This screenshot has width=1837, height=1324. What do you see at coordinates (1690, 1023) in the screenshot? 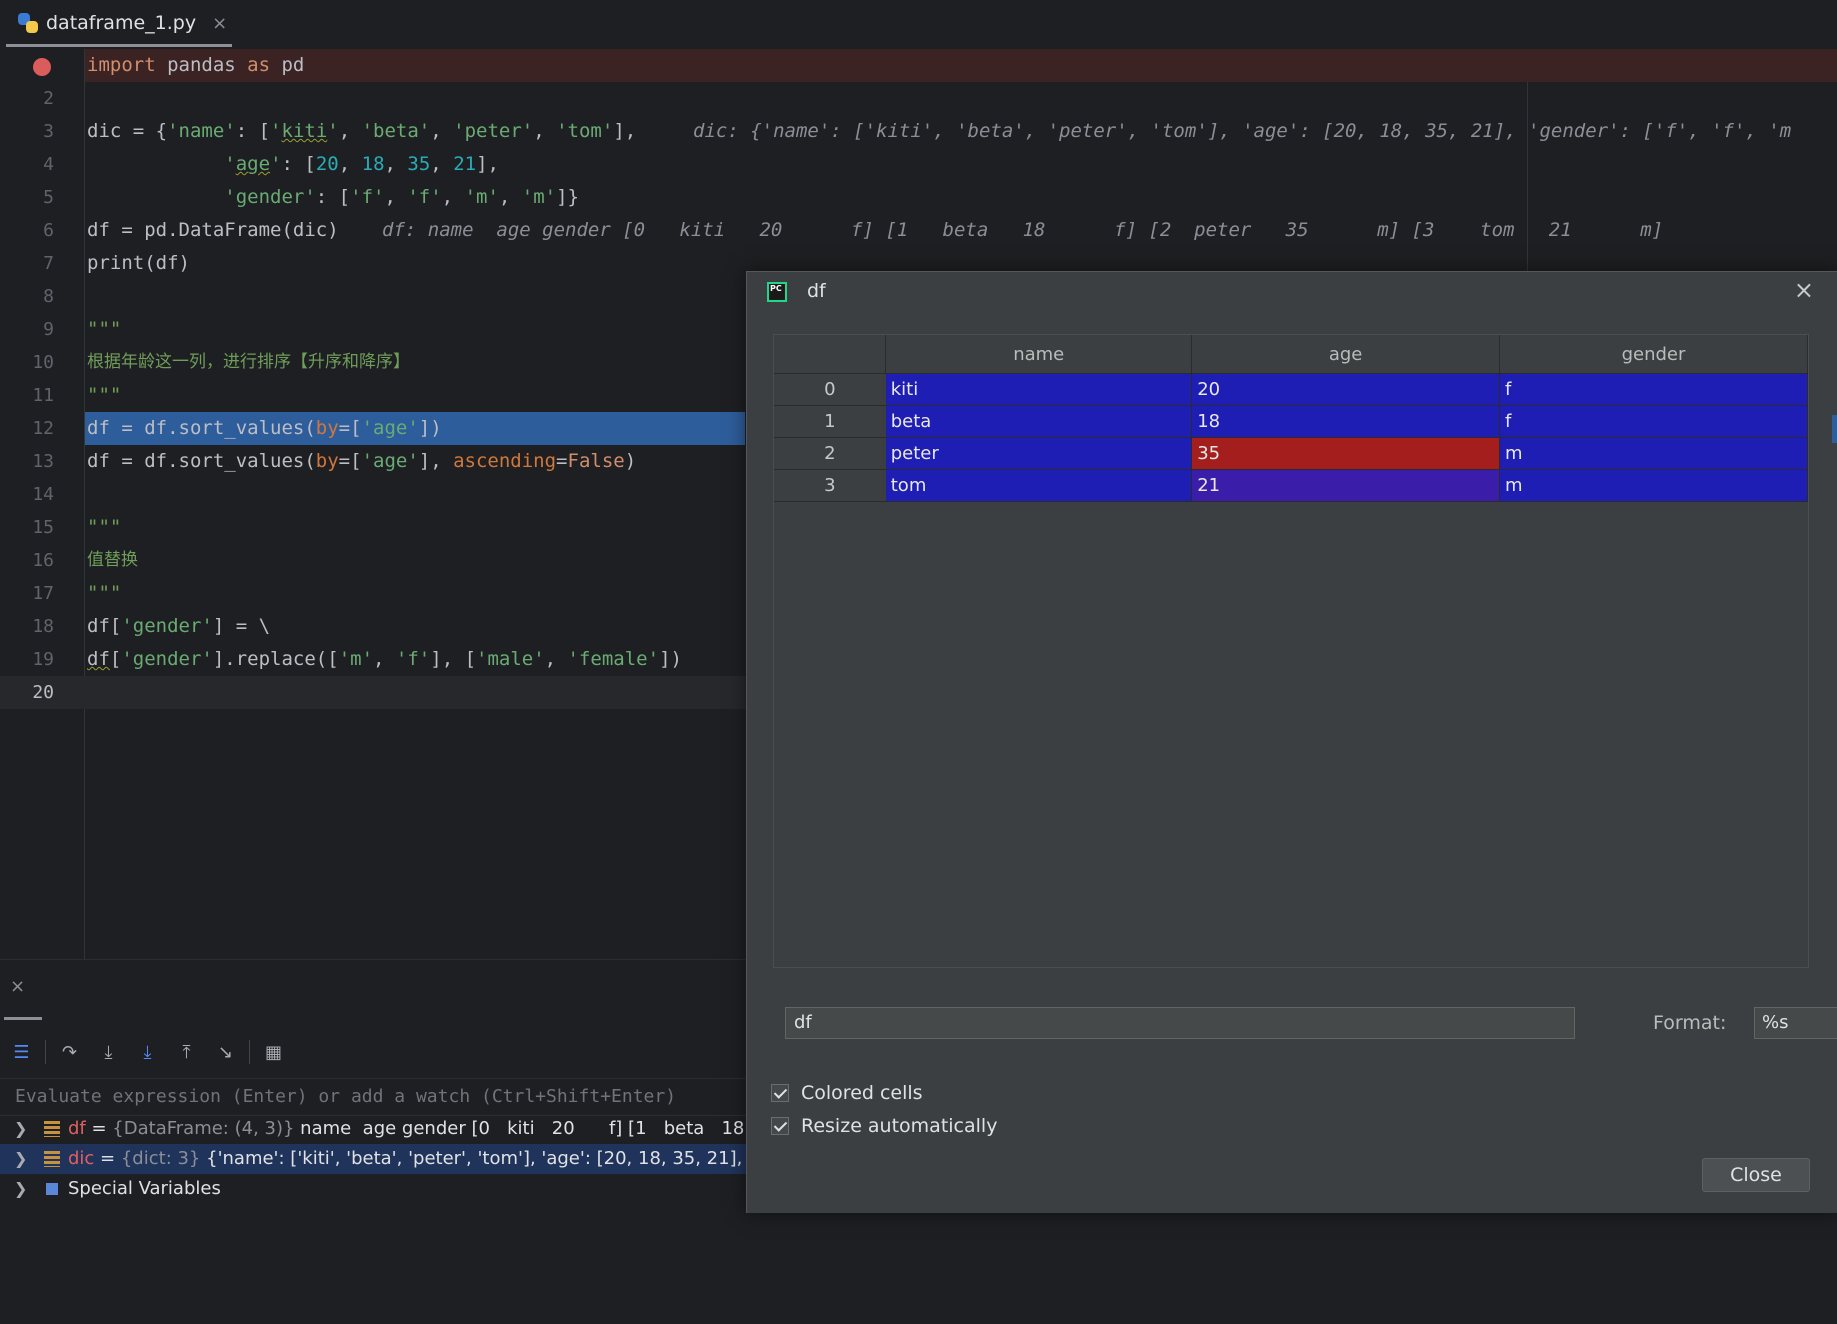
I see `format-label: Format:` at bounding box center [1690, 1023].